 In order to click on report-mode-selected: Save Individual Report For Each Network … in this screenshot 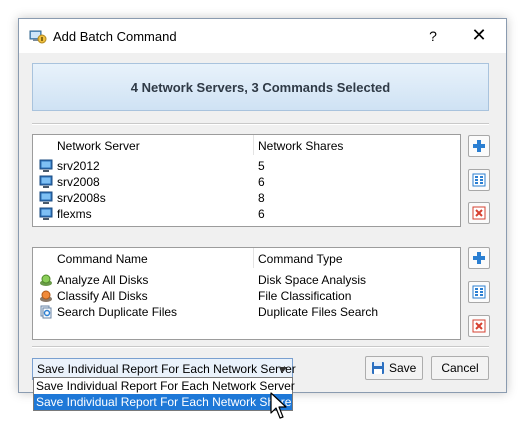, I will do `click(166, 369)`.